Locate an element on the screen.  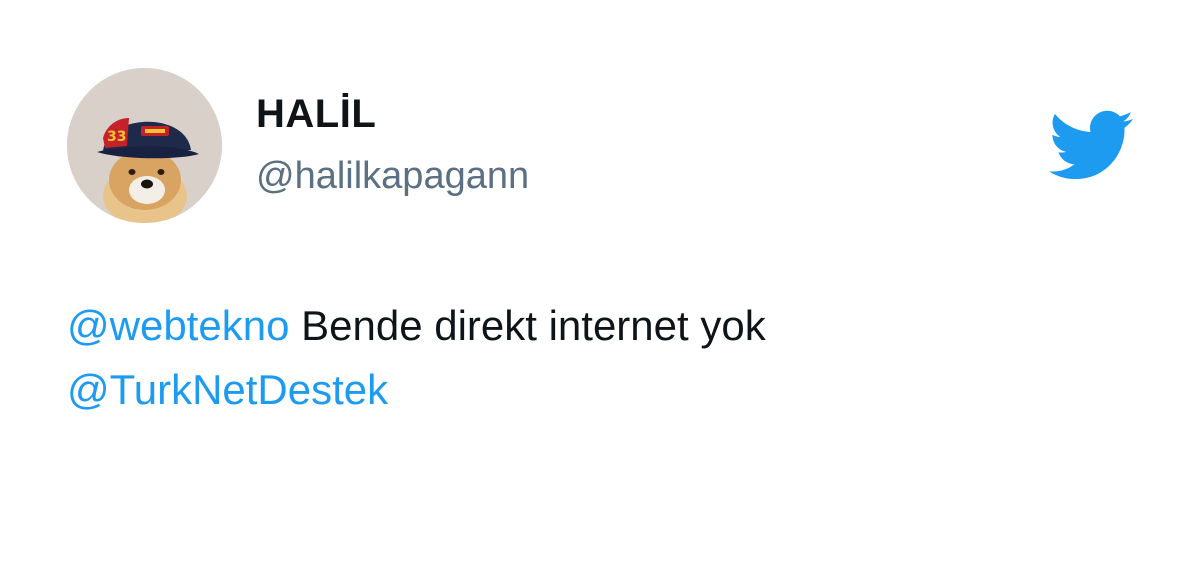
author-handle: @halilkapagann is located at coordinates (392, 176).